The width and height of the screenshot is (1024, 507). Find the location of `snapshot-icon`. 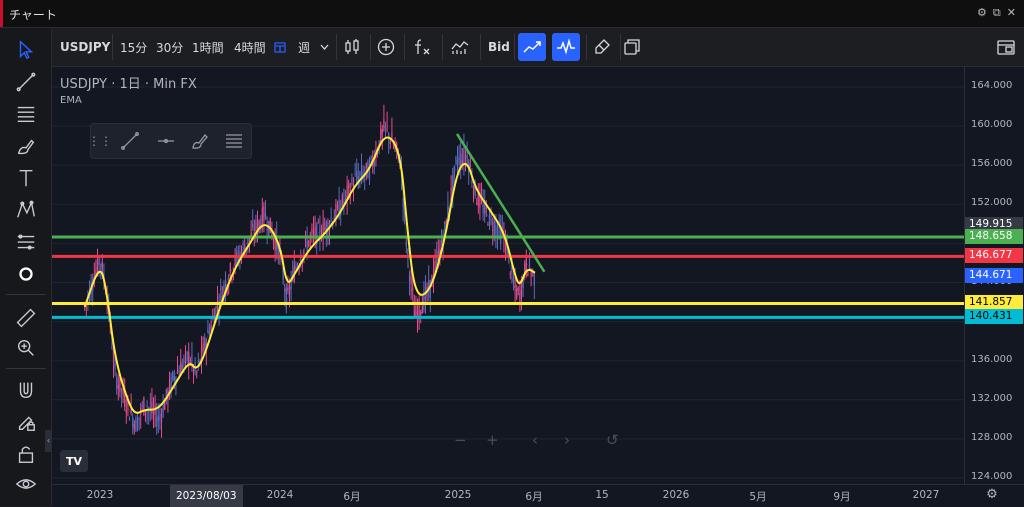

snapshot-icon is located at coordinates (632, 47).